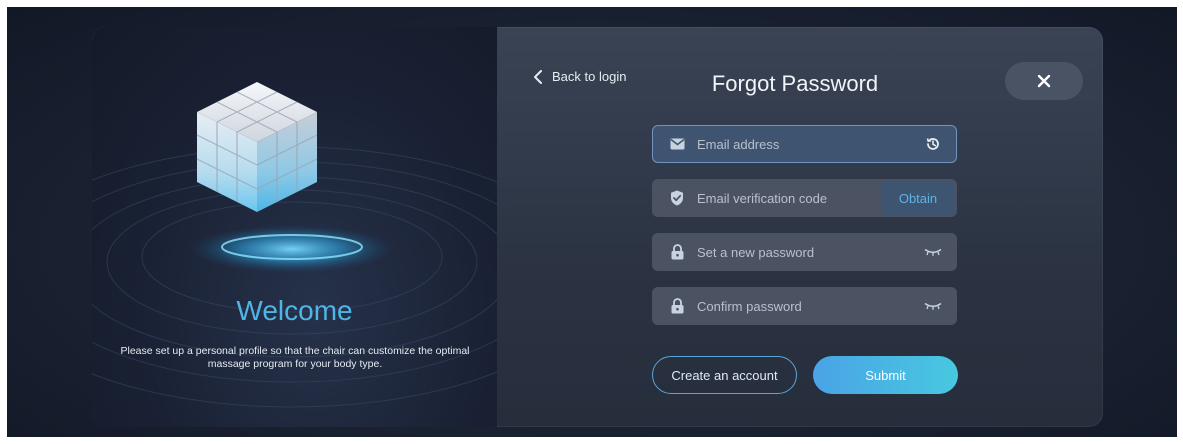  What do you see at coordinates (292, 249) in the screenshot?
I see `glow-pedestal` at bounding box center [292, 249].